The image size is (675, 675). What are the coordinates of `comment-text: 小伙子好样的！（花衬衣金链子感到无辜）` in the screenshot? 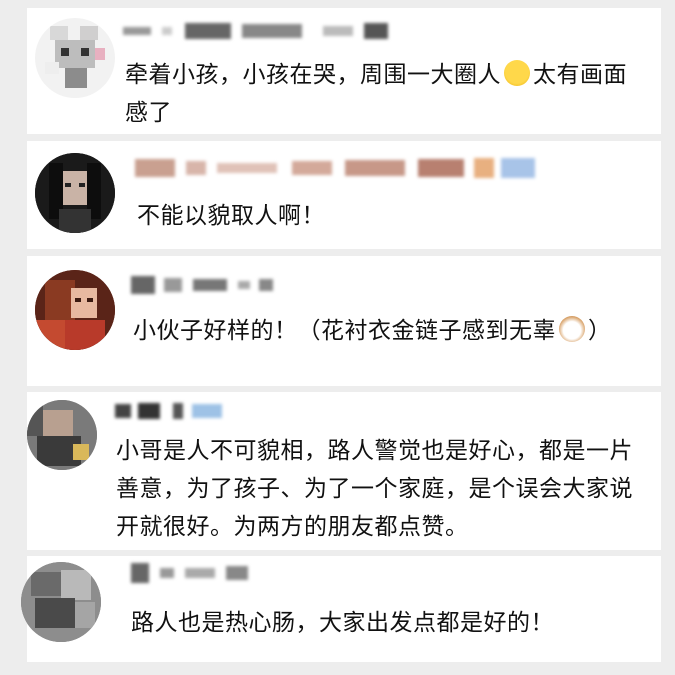 It's located at (372, 330).